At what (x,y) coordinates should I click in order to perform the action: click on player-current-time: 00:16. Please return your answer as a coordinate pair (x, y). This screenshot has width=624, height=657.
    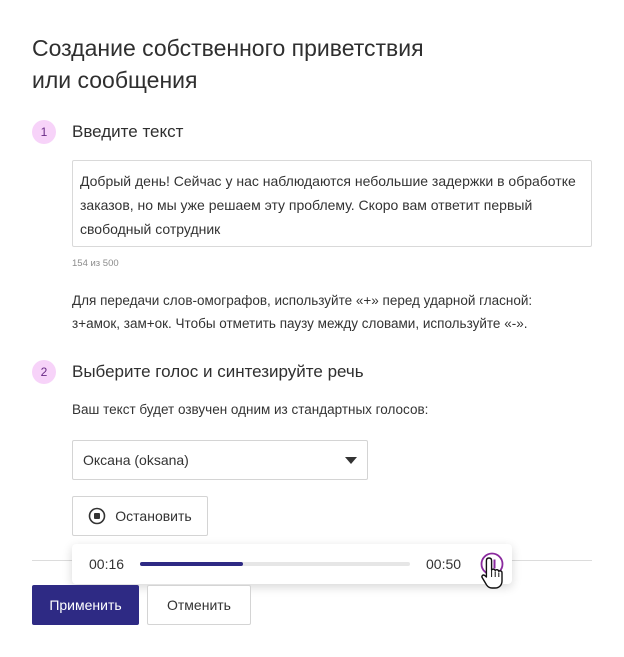
    Looking at the image, I should click on (107, 564).